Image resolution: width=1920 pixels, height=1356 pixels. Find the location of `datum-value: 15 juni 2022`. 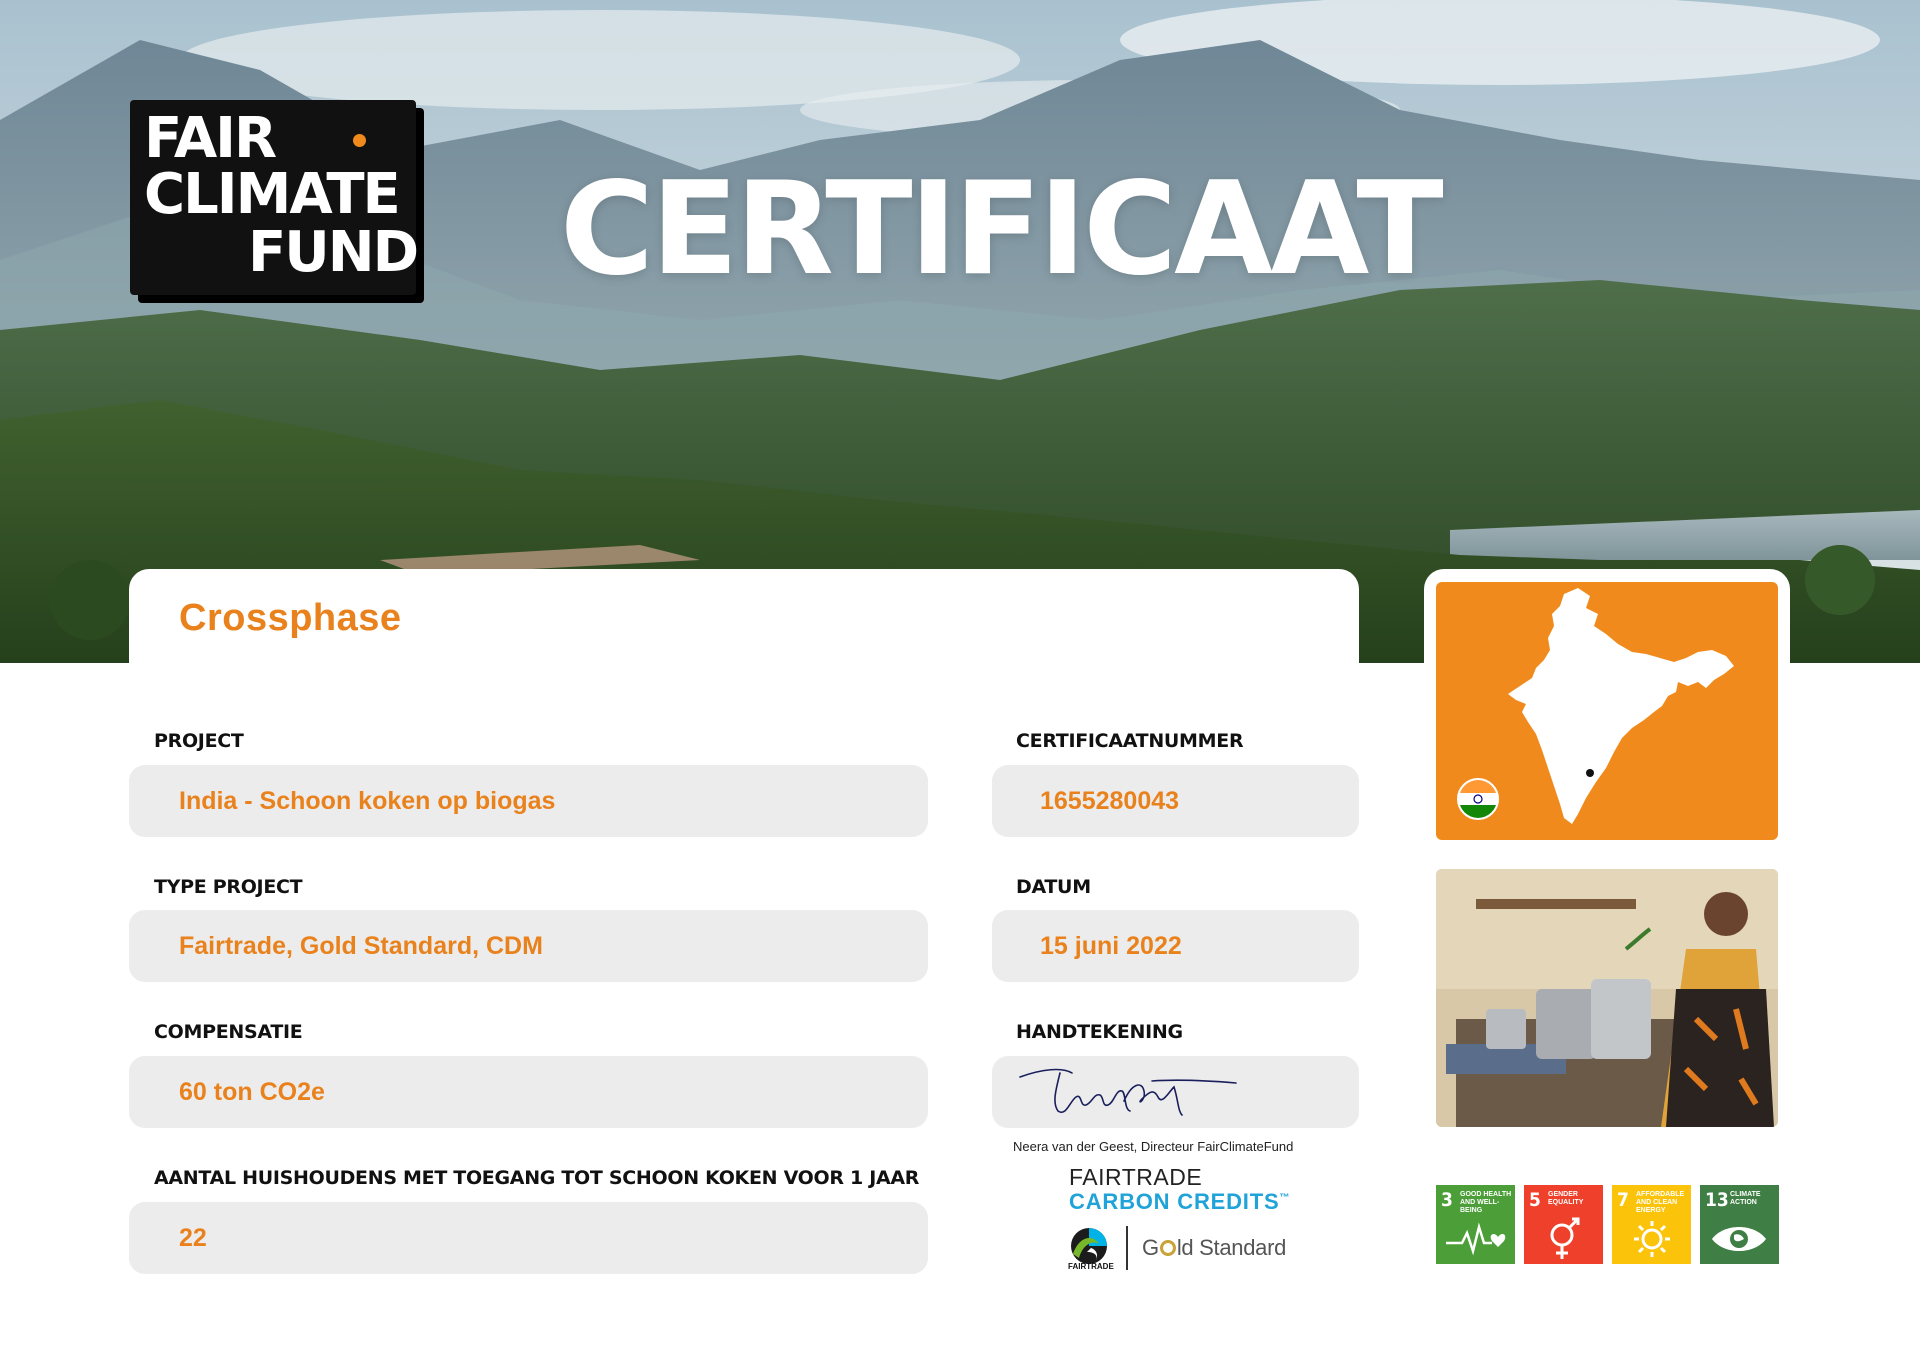

datum-value: 15 juni 2022 is located at coordinates (1111, 945).